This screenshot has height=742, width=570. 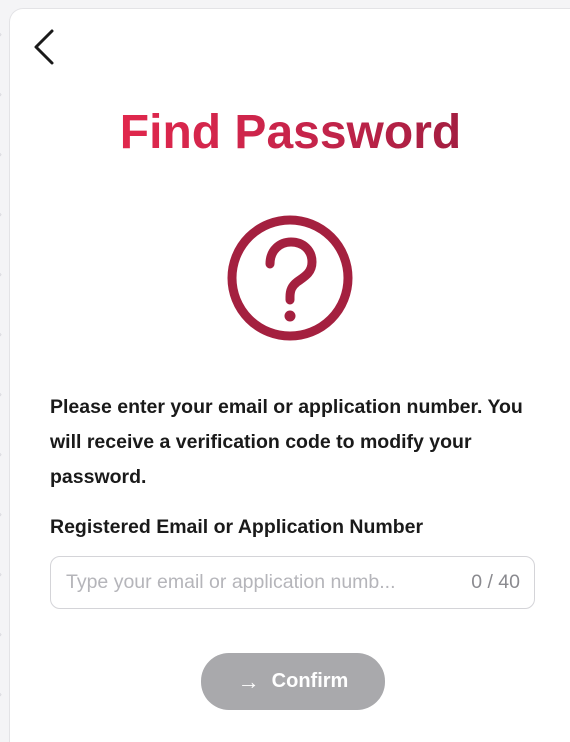 I want to click on question-circle-icon, so click(x=290, y=278).